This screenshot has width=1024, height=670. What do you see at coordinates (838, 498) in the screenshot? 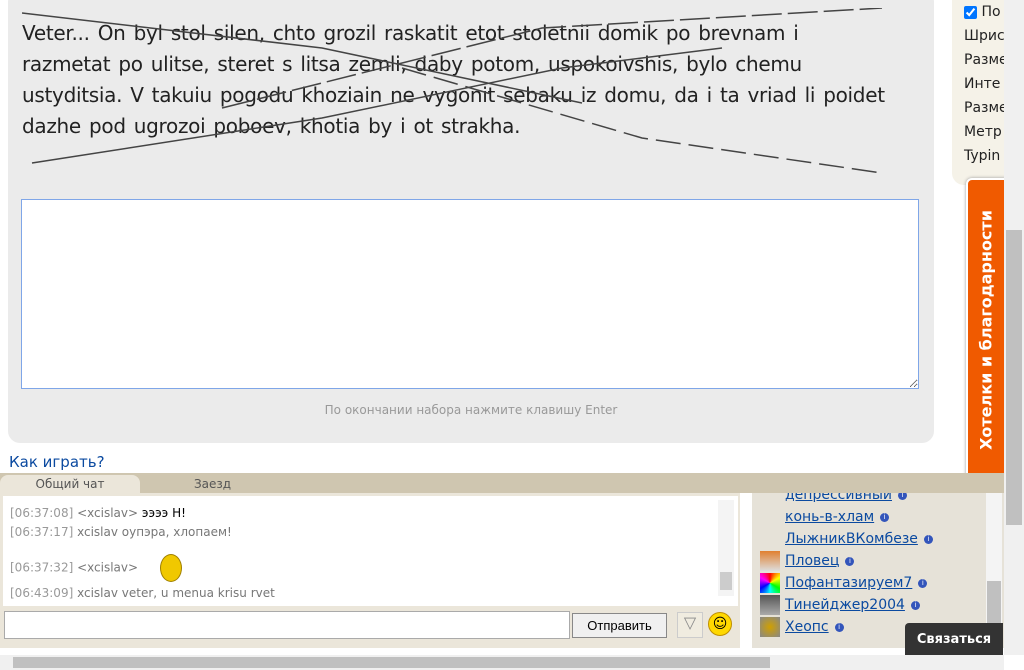
I see `user-link: депрессивный` at bounding box center [838, 498].